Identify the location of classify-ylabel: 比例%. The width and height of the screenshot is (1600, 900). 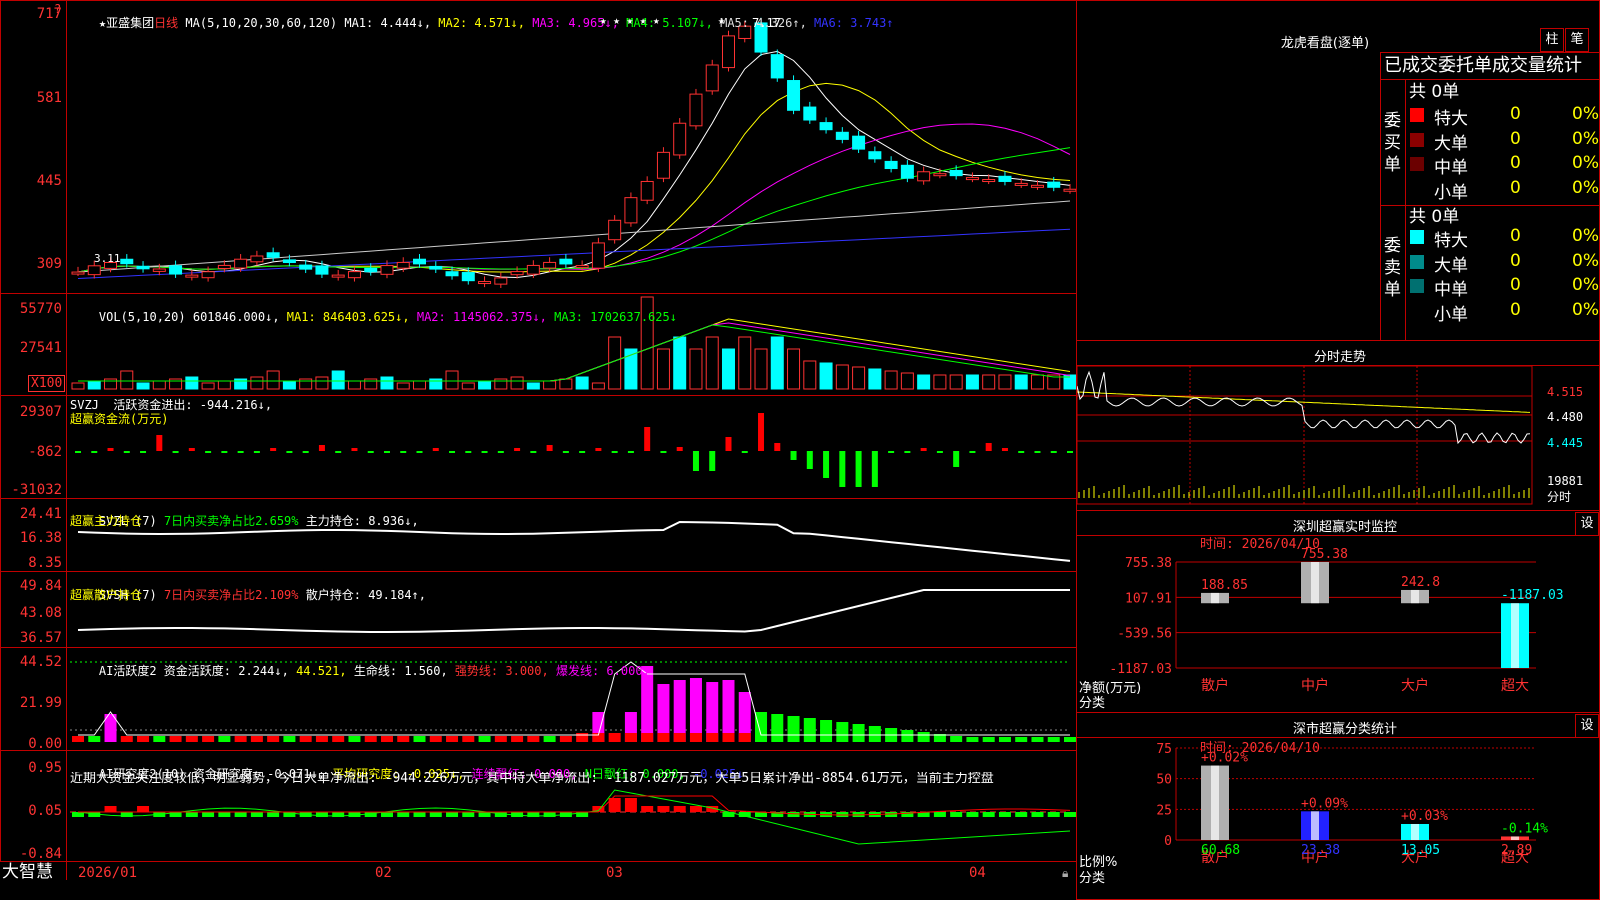
(1098, 862).